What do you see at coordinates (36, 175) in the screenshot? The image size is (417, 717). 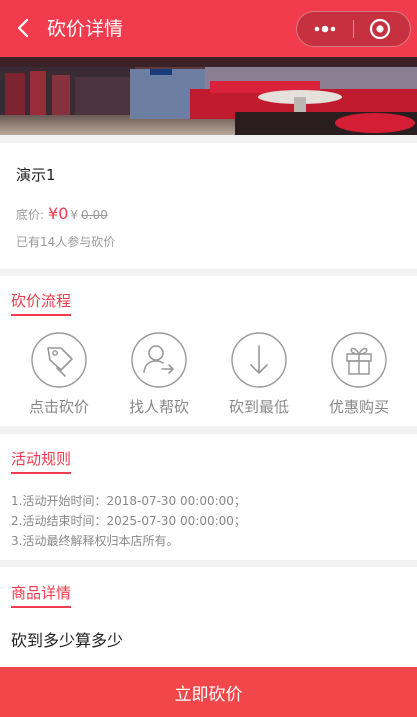 I see `product-name: 演示1` at bounding box center [36, 175].